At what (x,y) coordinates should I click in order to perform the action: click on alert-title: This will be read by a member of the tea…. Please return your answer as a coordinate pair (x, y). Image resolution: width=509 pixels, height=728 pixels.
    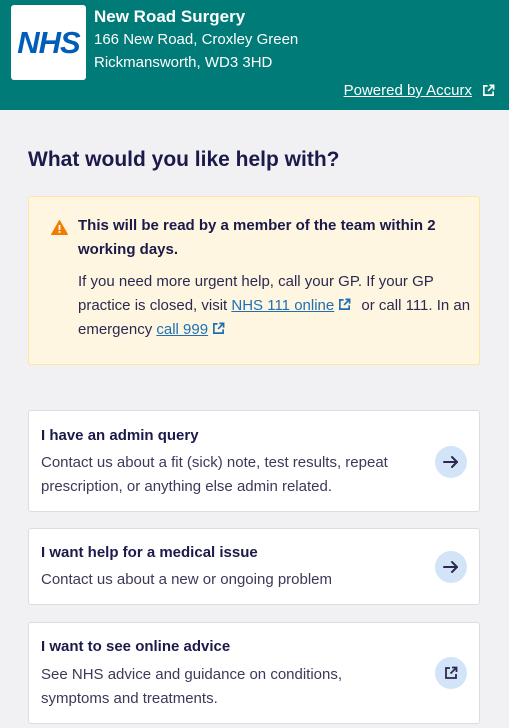
    Looking at the image, I should click on (257, 237).